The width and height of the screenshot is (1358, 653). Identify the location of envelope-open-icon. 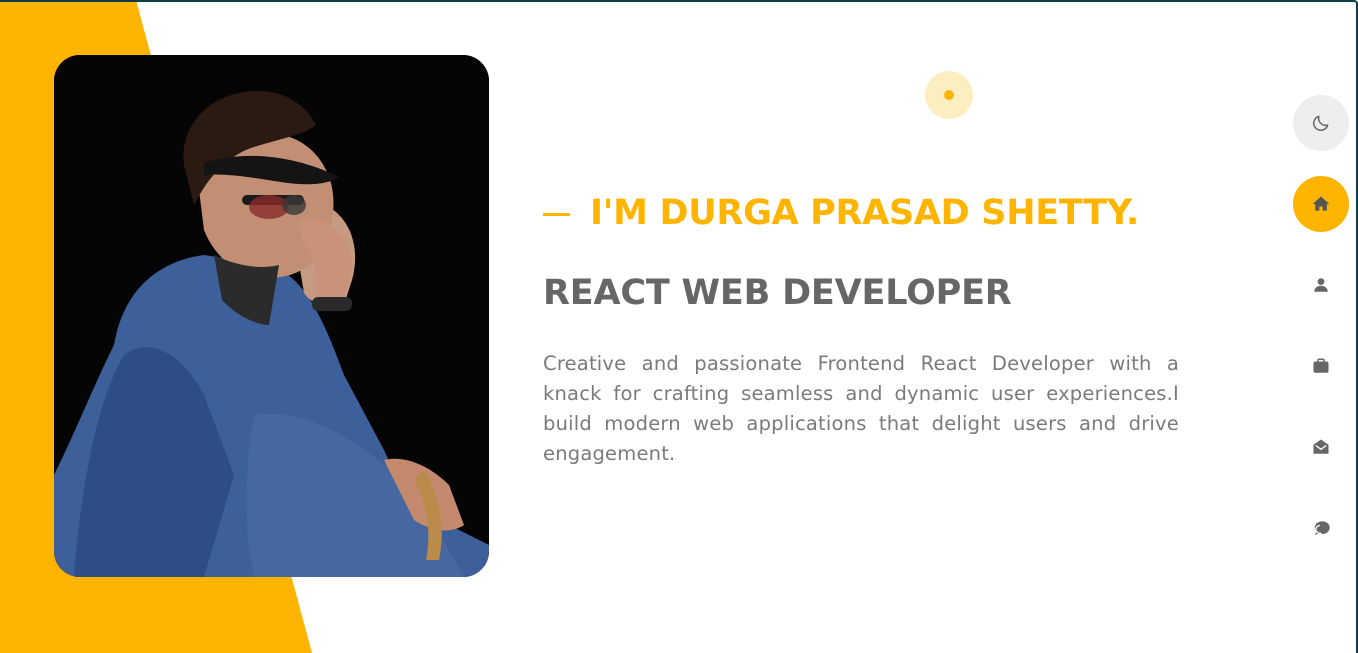
(1321, 447).